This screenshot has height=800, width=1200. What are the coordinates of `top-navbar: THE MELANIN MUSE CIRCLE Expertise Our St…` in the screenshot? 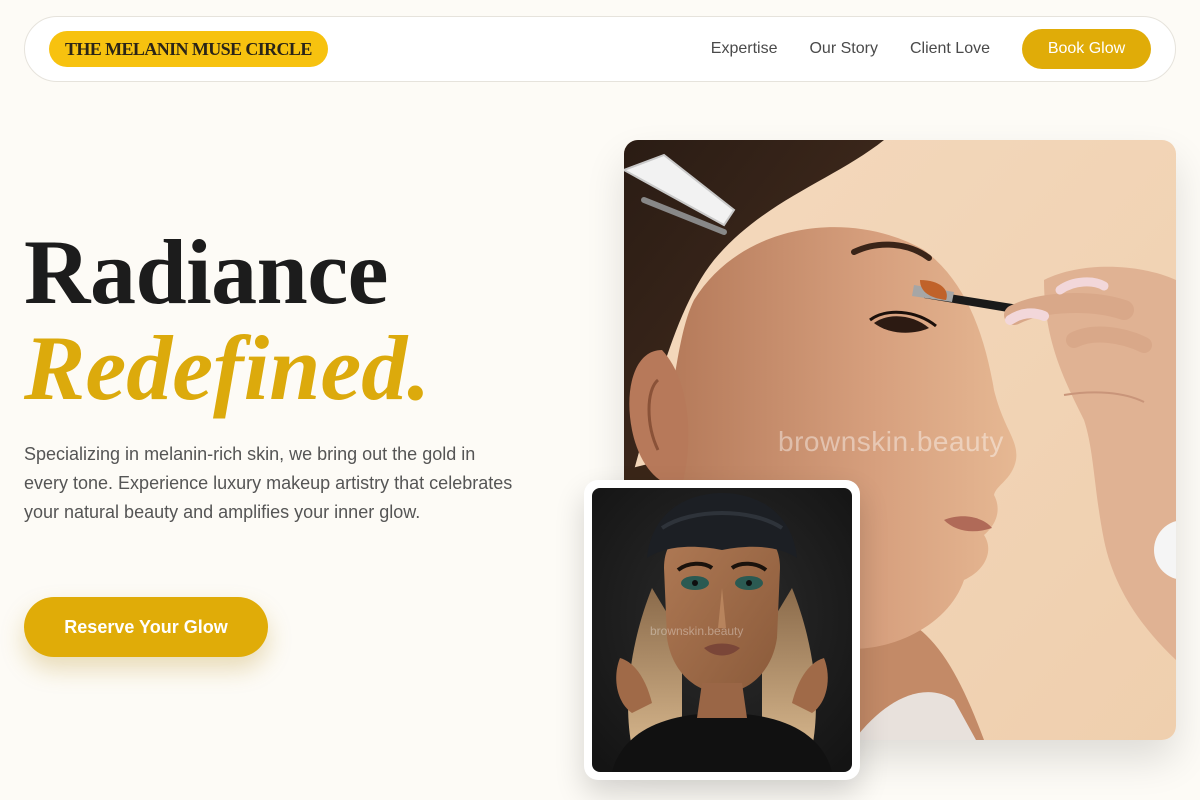 It's located at (600, 49).